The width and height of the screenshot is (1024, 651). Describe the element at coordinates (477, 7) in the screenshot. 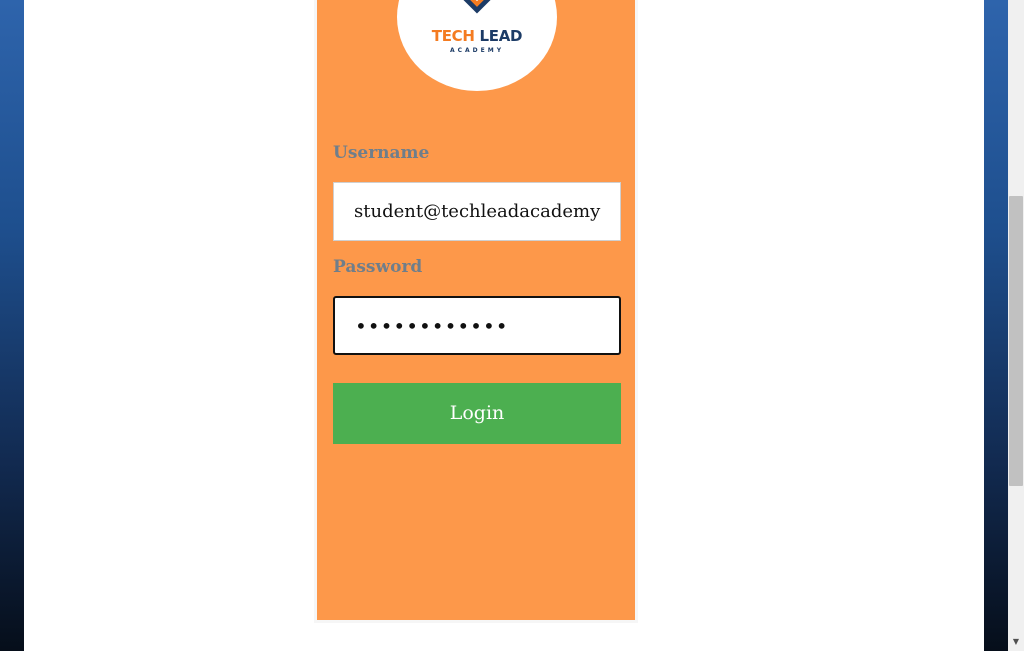

I see `diamond-logo-icon` at that location.